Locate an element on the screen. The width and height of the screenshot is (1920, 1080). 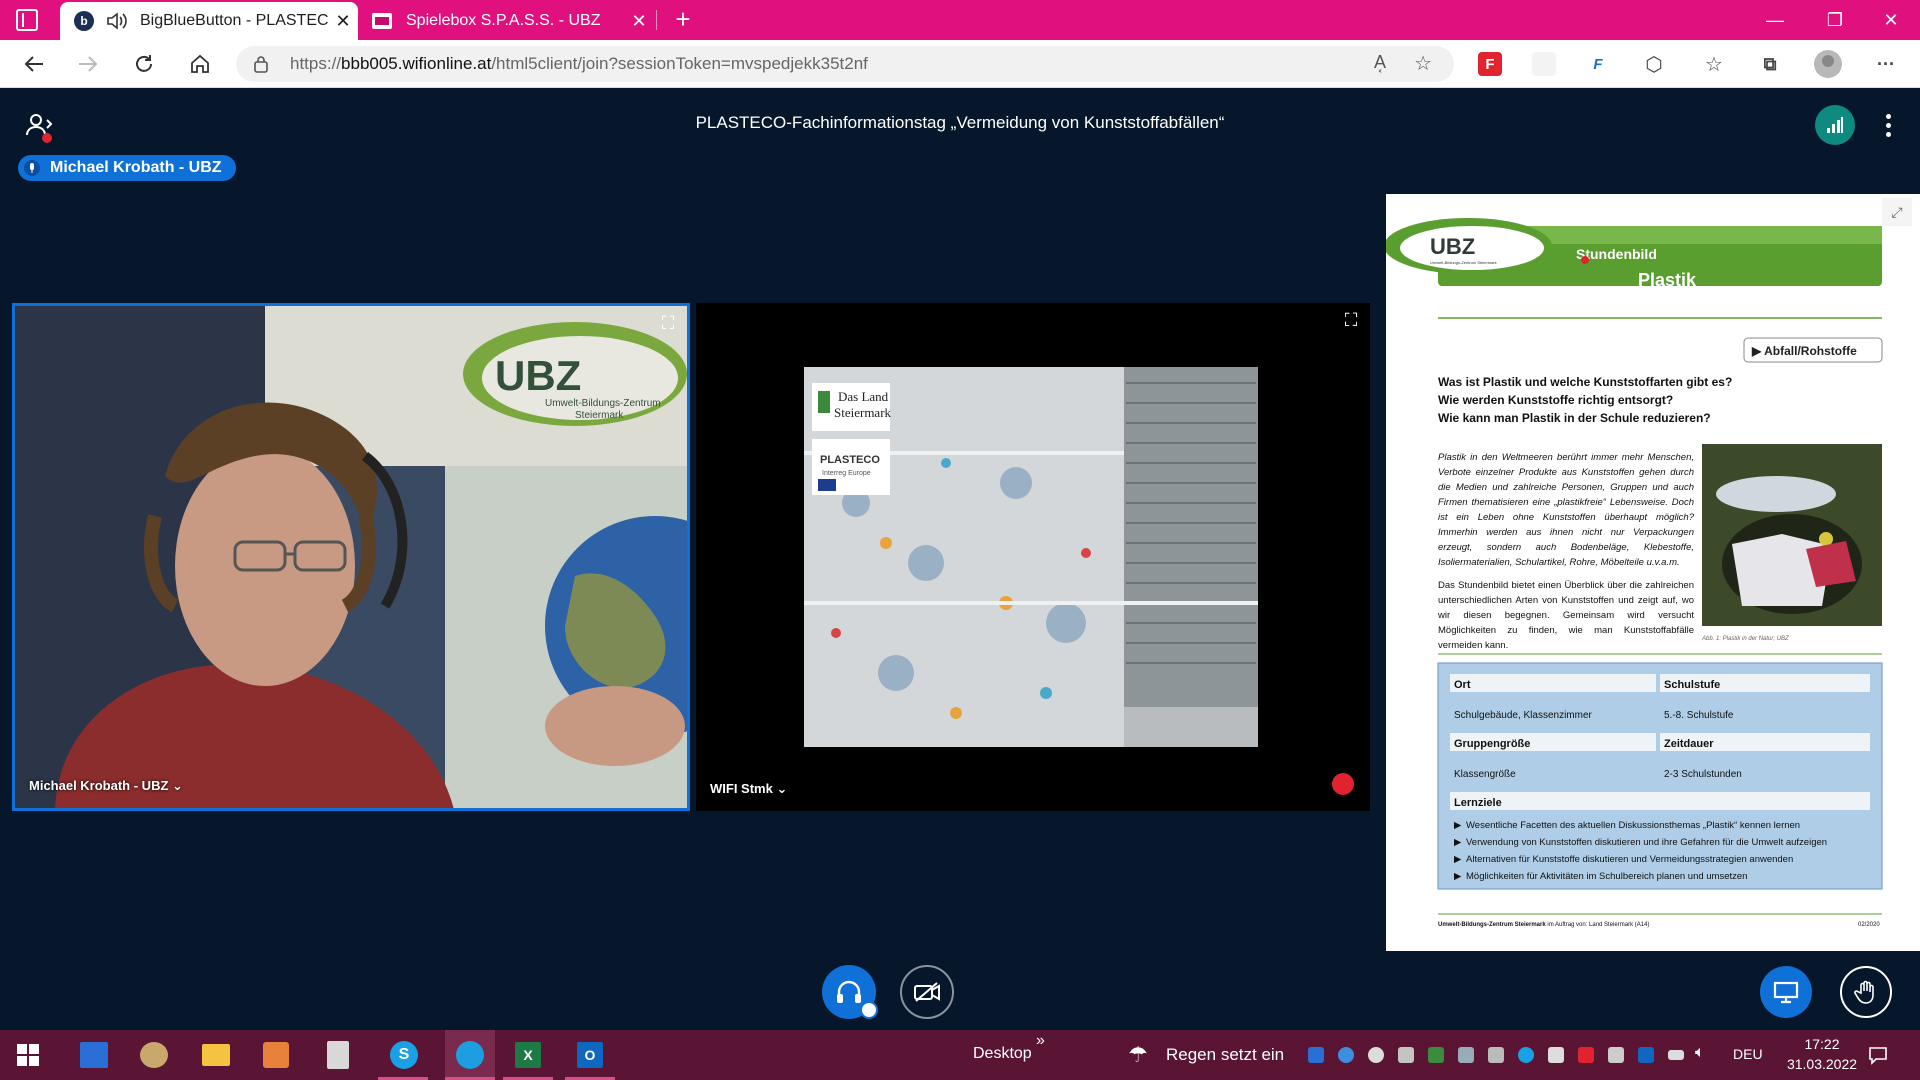
weather-text: Regen setzt ein is located at coordinates (1225, 1055).